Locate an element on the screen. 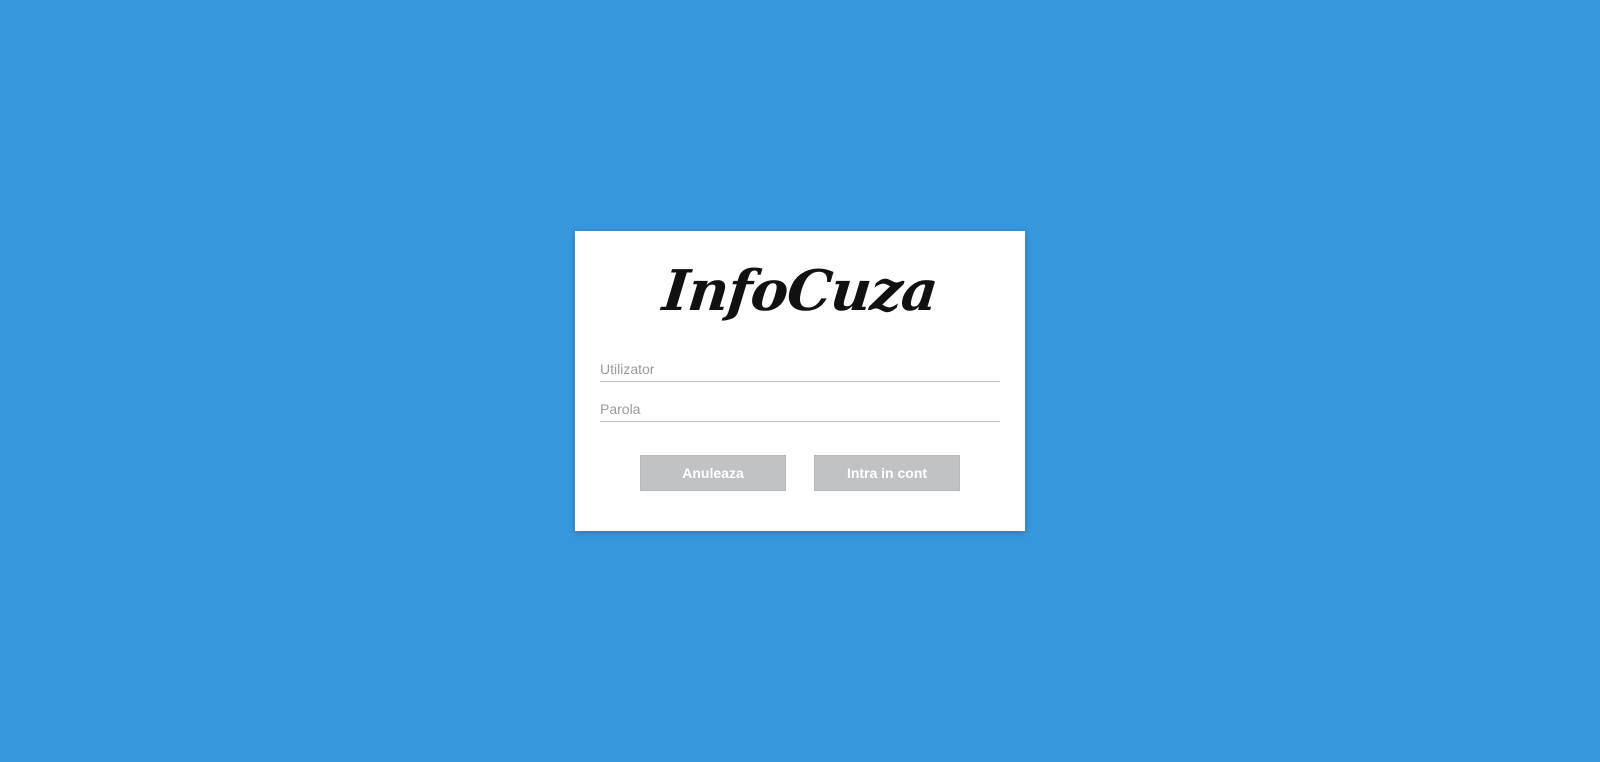  app-logo: InfoCuza is located at coordinates (800, 291).